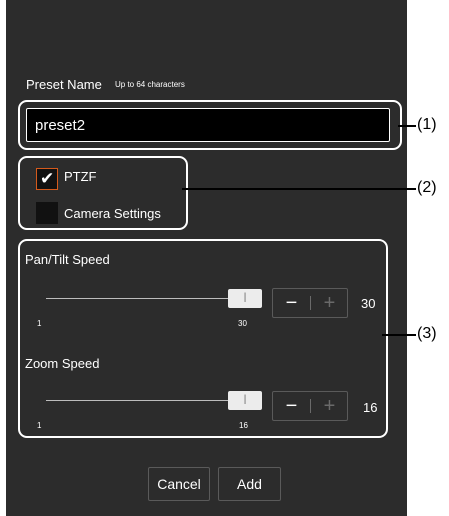  What do you see at coordinates (291, 406) in the screenshot?
I see `zoom-decrease-button: −` at bounding box center [291, 406].